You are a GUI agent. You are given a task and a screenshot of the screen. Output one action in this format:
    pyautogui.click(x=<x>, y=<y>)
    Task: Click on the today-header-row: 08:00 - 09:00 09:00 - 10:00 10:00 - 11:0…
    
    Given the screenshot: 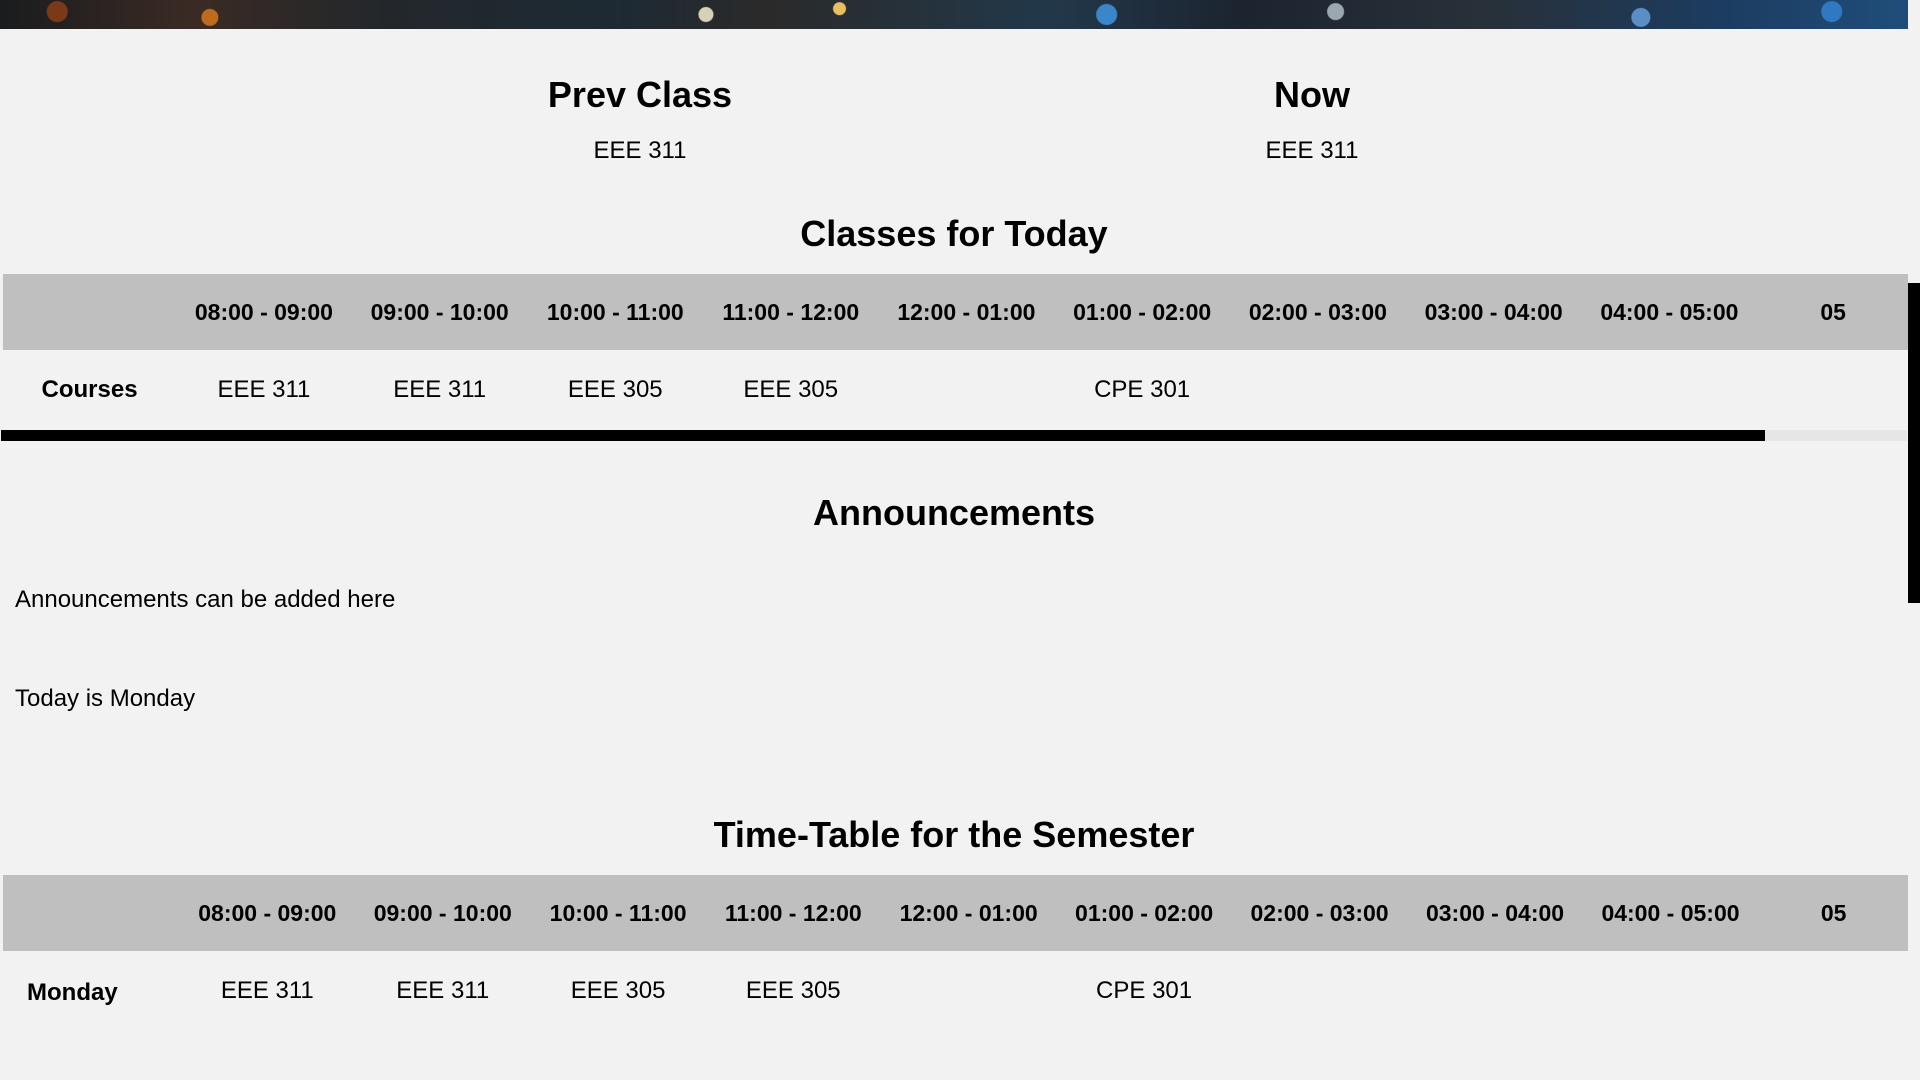 What is the action you would take?
    pyautogui.click(x=956, y=312)
    